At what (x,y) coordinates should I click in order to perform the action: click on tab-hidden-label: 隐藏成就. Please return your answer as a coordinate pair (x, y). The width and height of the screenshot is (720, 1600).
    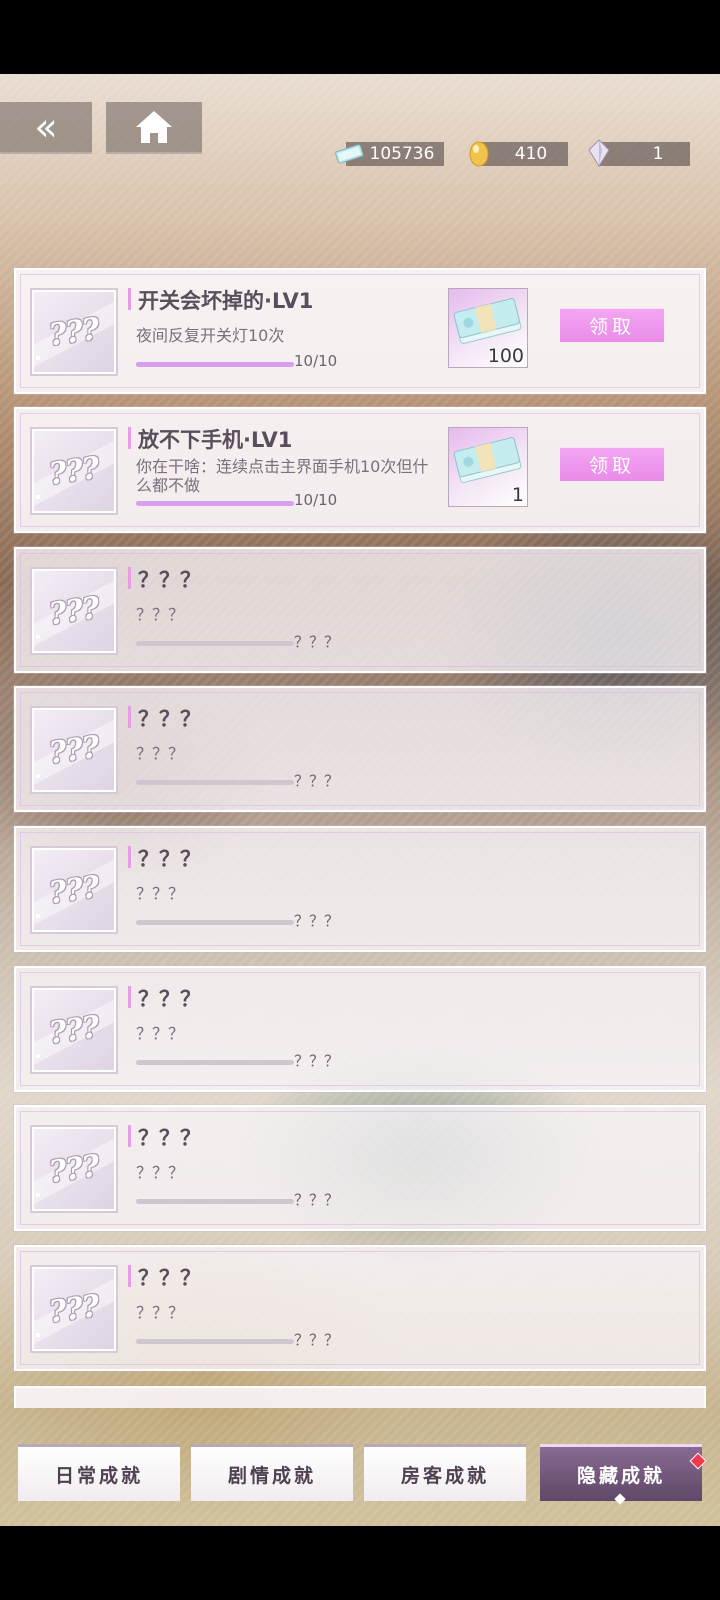
    Looking at the image, I should click on (620, 1475).